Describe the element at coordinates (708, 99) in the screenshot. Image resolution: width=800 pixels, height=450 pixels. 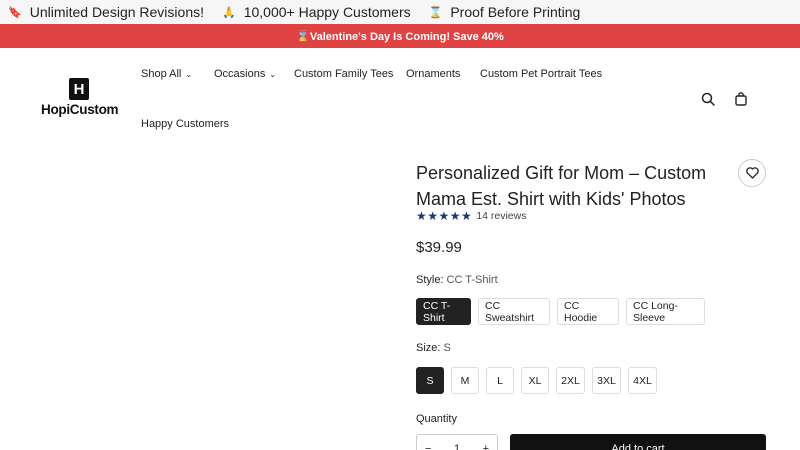
I see `search-icon` at that location.